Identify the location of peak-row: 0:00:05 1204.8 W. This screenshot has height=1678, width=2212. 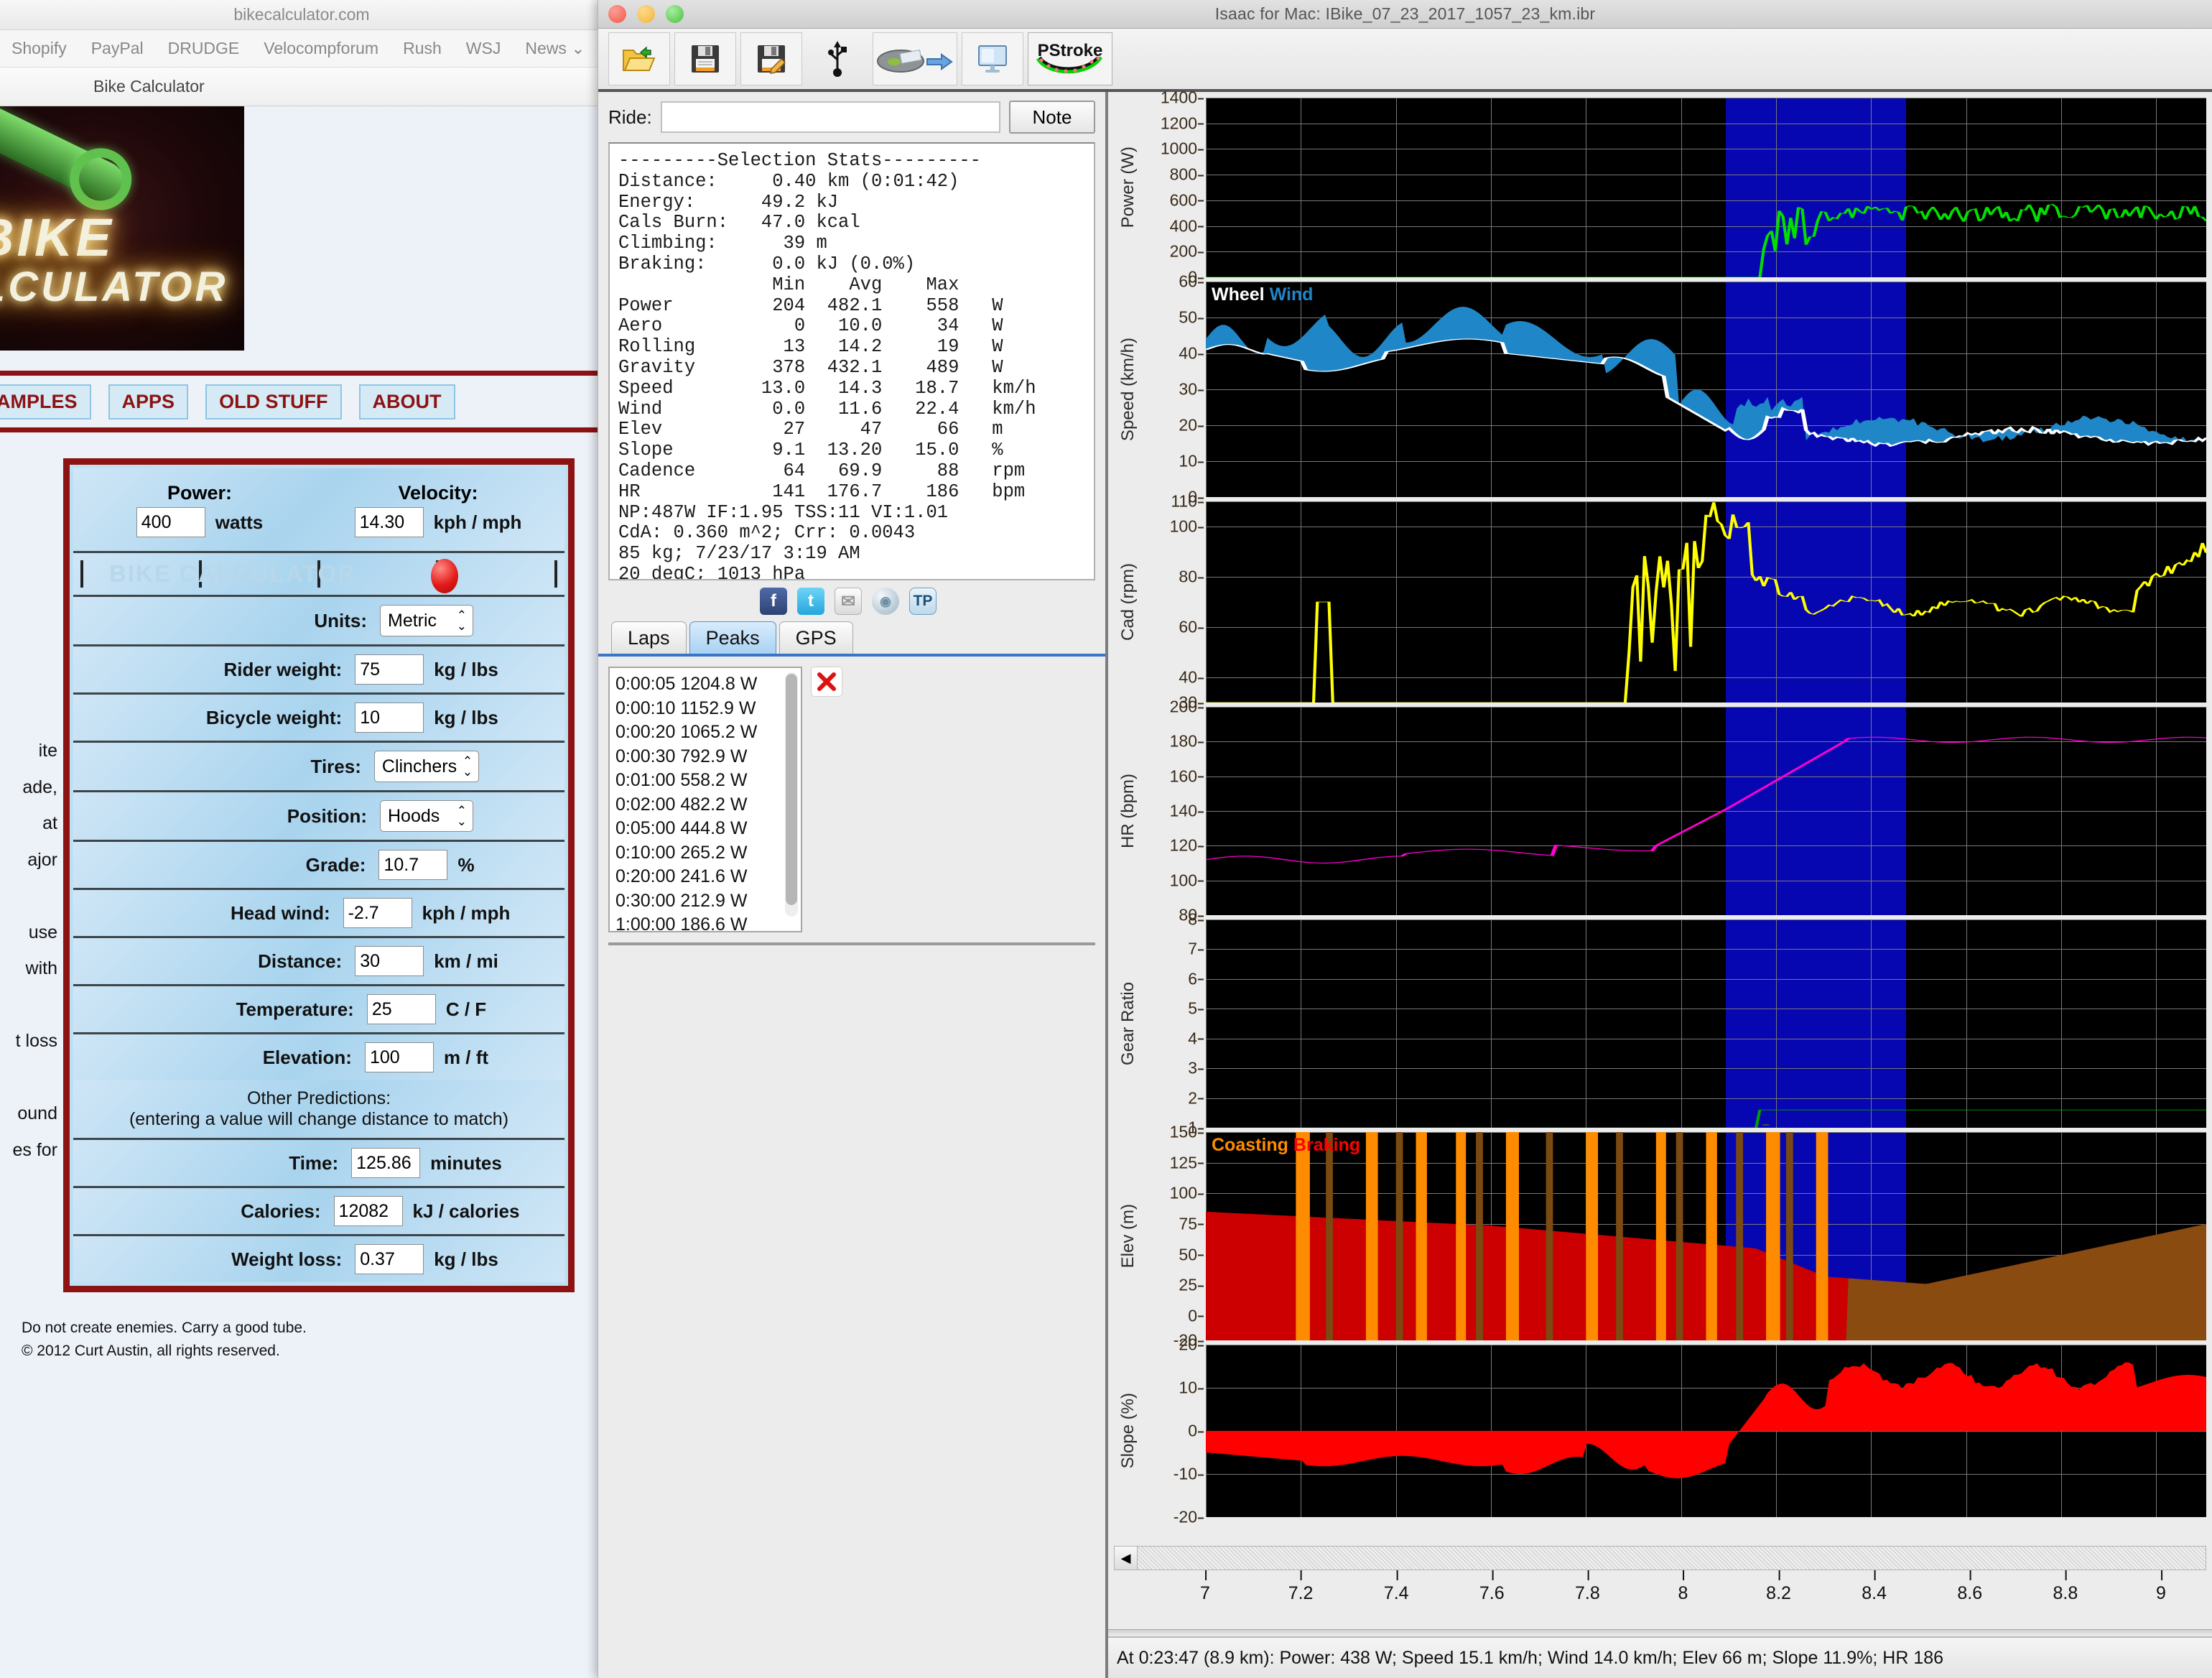
(706, 684).